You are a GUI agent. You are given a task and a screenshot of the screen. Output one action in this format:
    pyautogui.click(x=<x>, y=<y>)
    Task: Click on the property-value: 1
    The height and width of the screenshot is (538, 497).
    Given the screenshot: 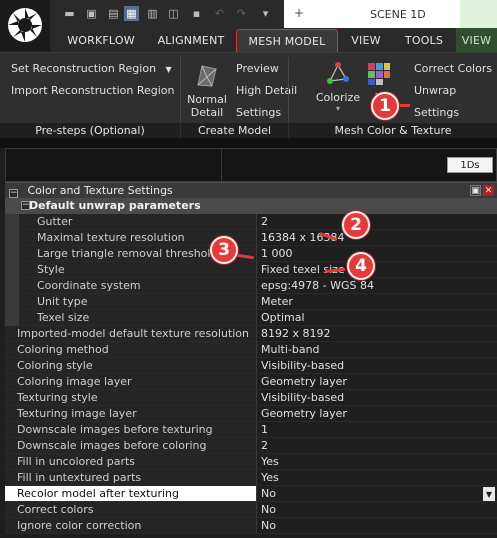 What is the action you would take?
    pyautogui.click(x=377, y=429)
    